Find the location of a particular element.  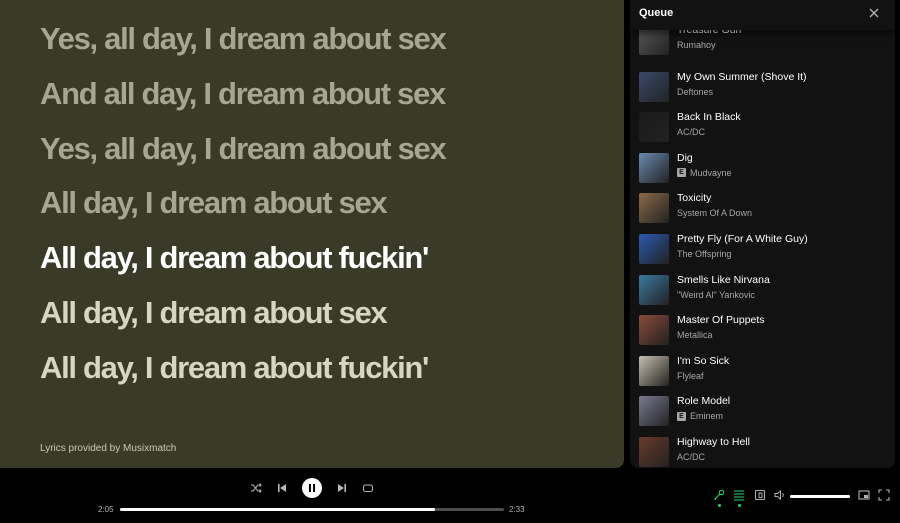

queue-song-title: I'm So Sick is located at coordinates (703, 361).